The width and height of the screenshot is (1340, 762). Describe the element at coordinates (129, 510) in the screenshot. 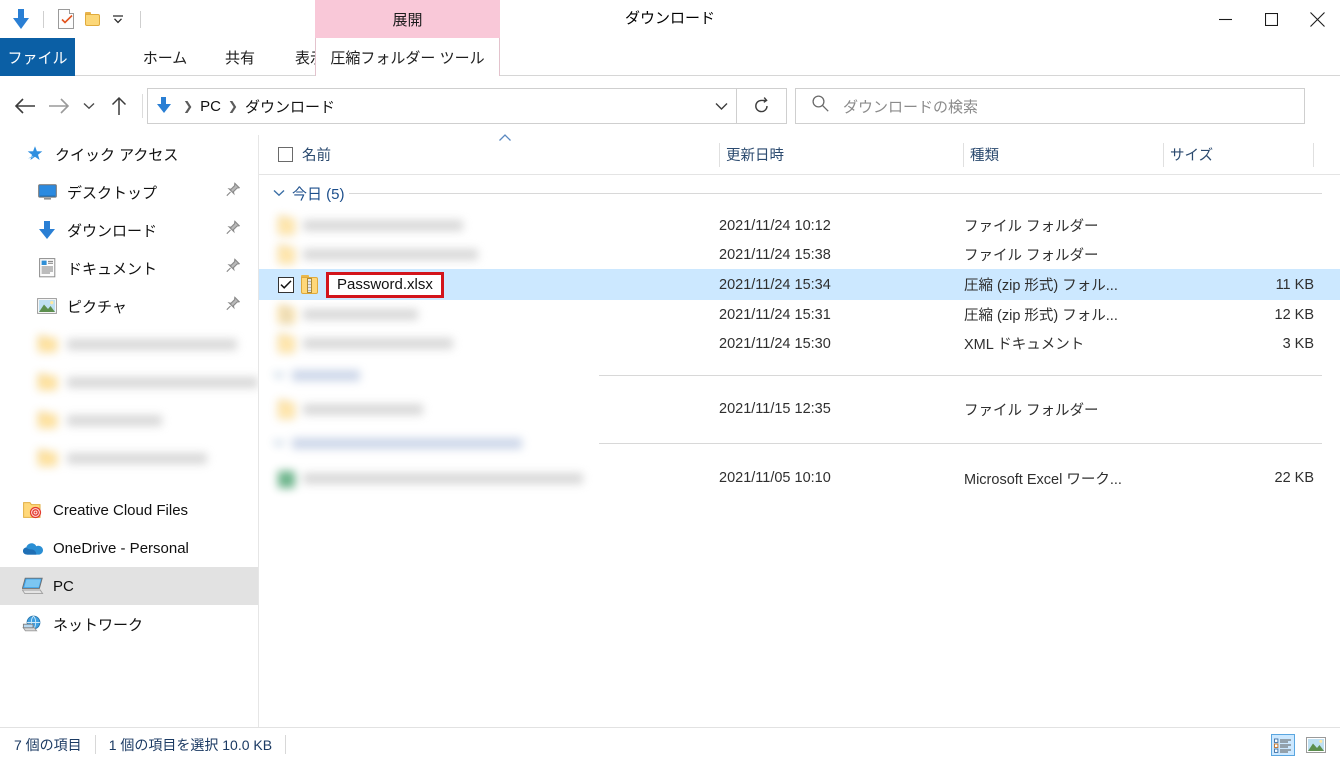

I see `sidebar-item-creative-cloud-files: Creative Cloud Files` at that location.